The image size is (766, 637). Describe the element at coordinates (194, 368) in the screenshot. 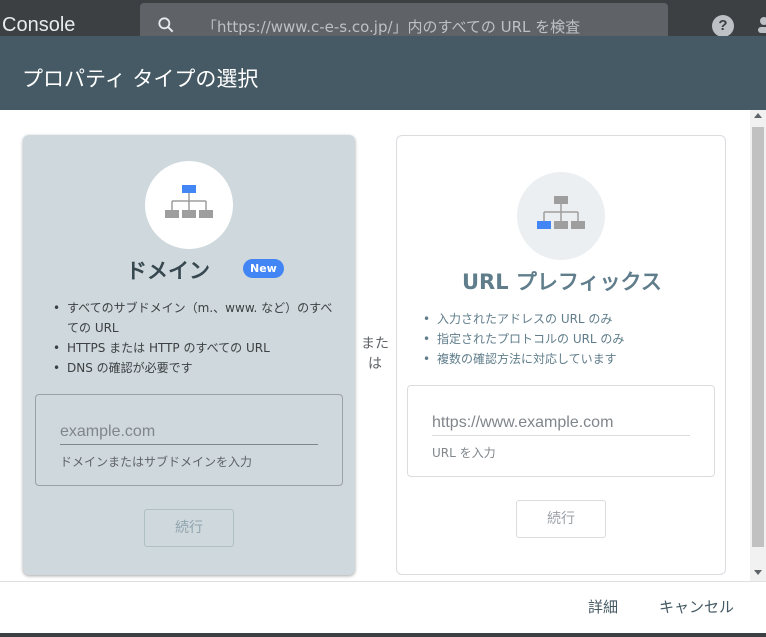

I see `list-item: DNS の確認が必要です` at that location.